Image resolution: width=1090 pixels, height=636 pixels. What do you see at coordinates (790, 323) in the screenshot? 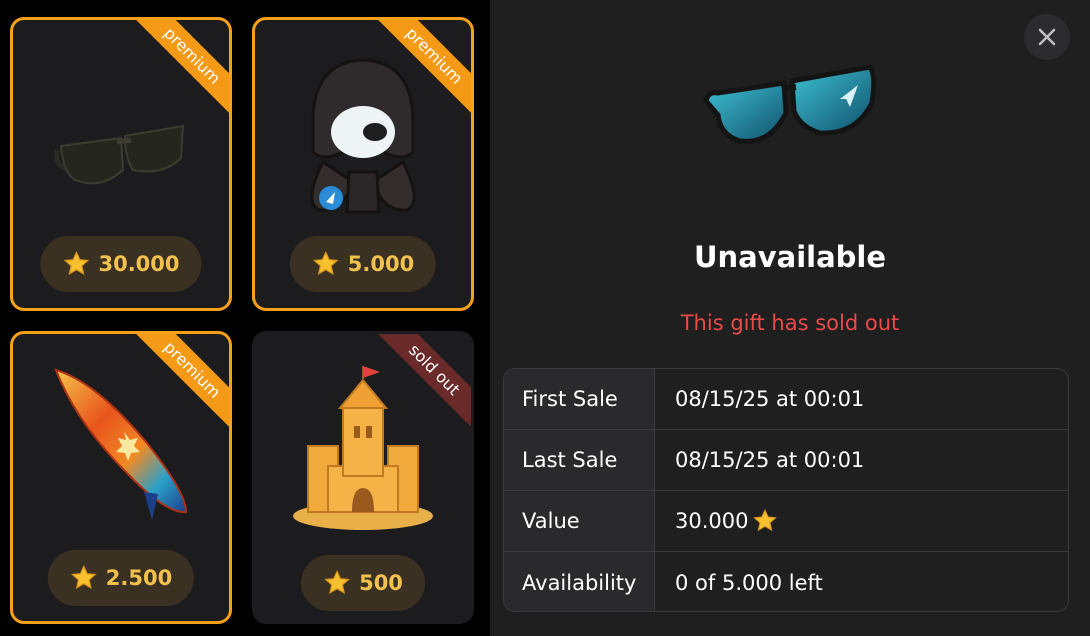
I see `sold-out-message: This gift has sold out` at bounding box center [790, 323].